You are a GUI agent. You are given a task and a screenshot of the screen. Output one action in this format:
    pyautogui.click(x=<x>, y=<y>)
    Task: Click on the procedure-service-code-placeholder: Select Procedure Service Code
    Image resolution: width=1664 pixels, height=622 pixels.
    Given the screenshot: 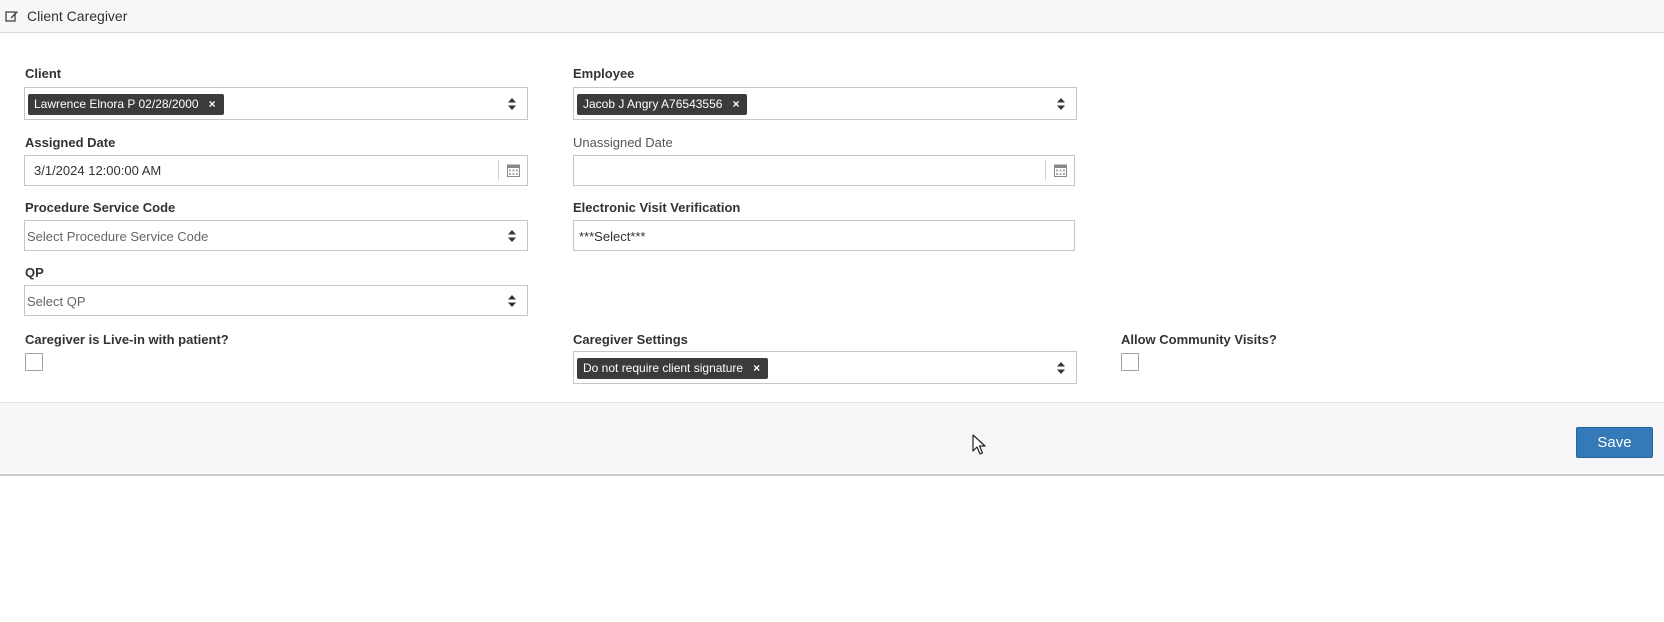 What is the action you would take?
    pyautogui.click(x=118, y=236)
    